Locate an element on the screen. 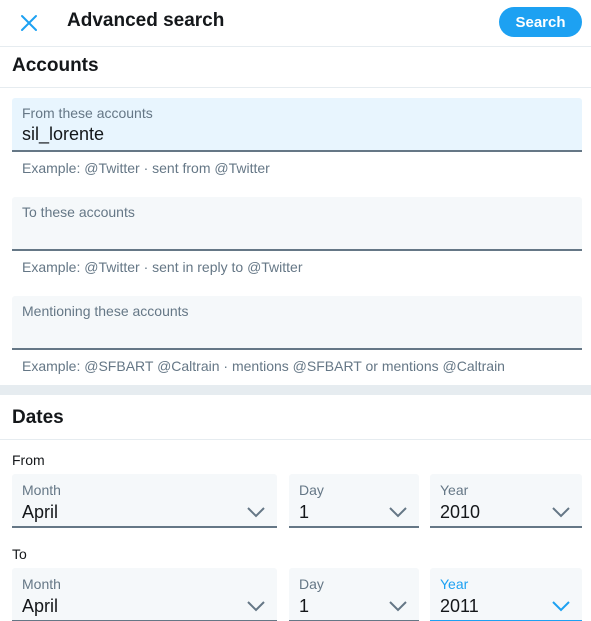 This screenshot has height=621, width=591. to-date-label: To is located at coordinates (19, 554).